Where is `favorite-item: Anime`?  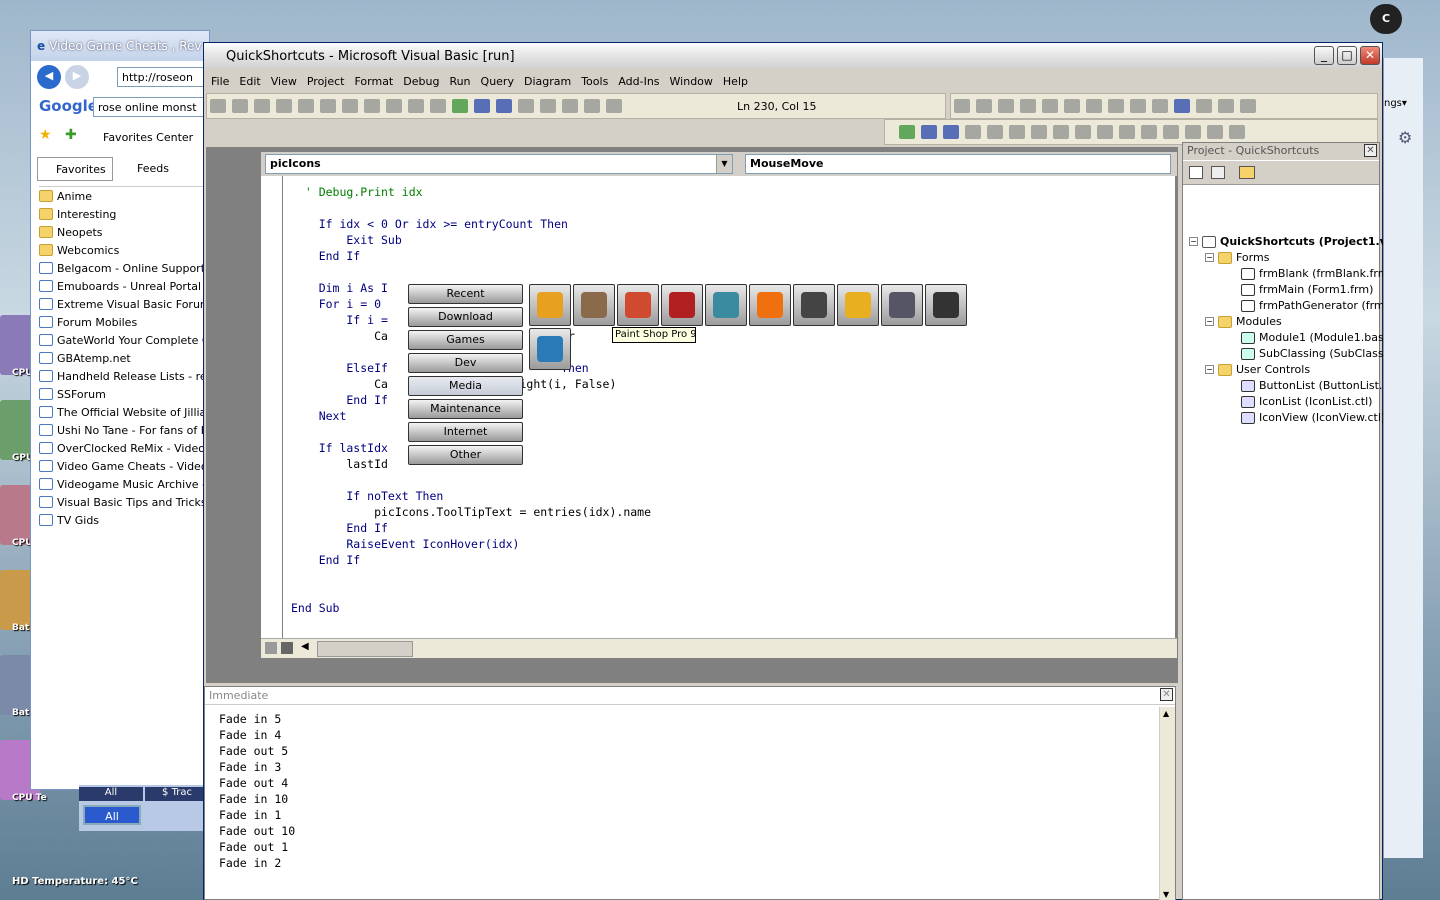 favorite-item: Anime is located at coordinates (124, 196).